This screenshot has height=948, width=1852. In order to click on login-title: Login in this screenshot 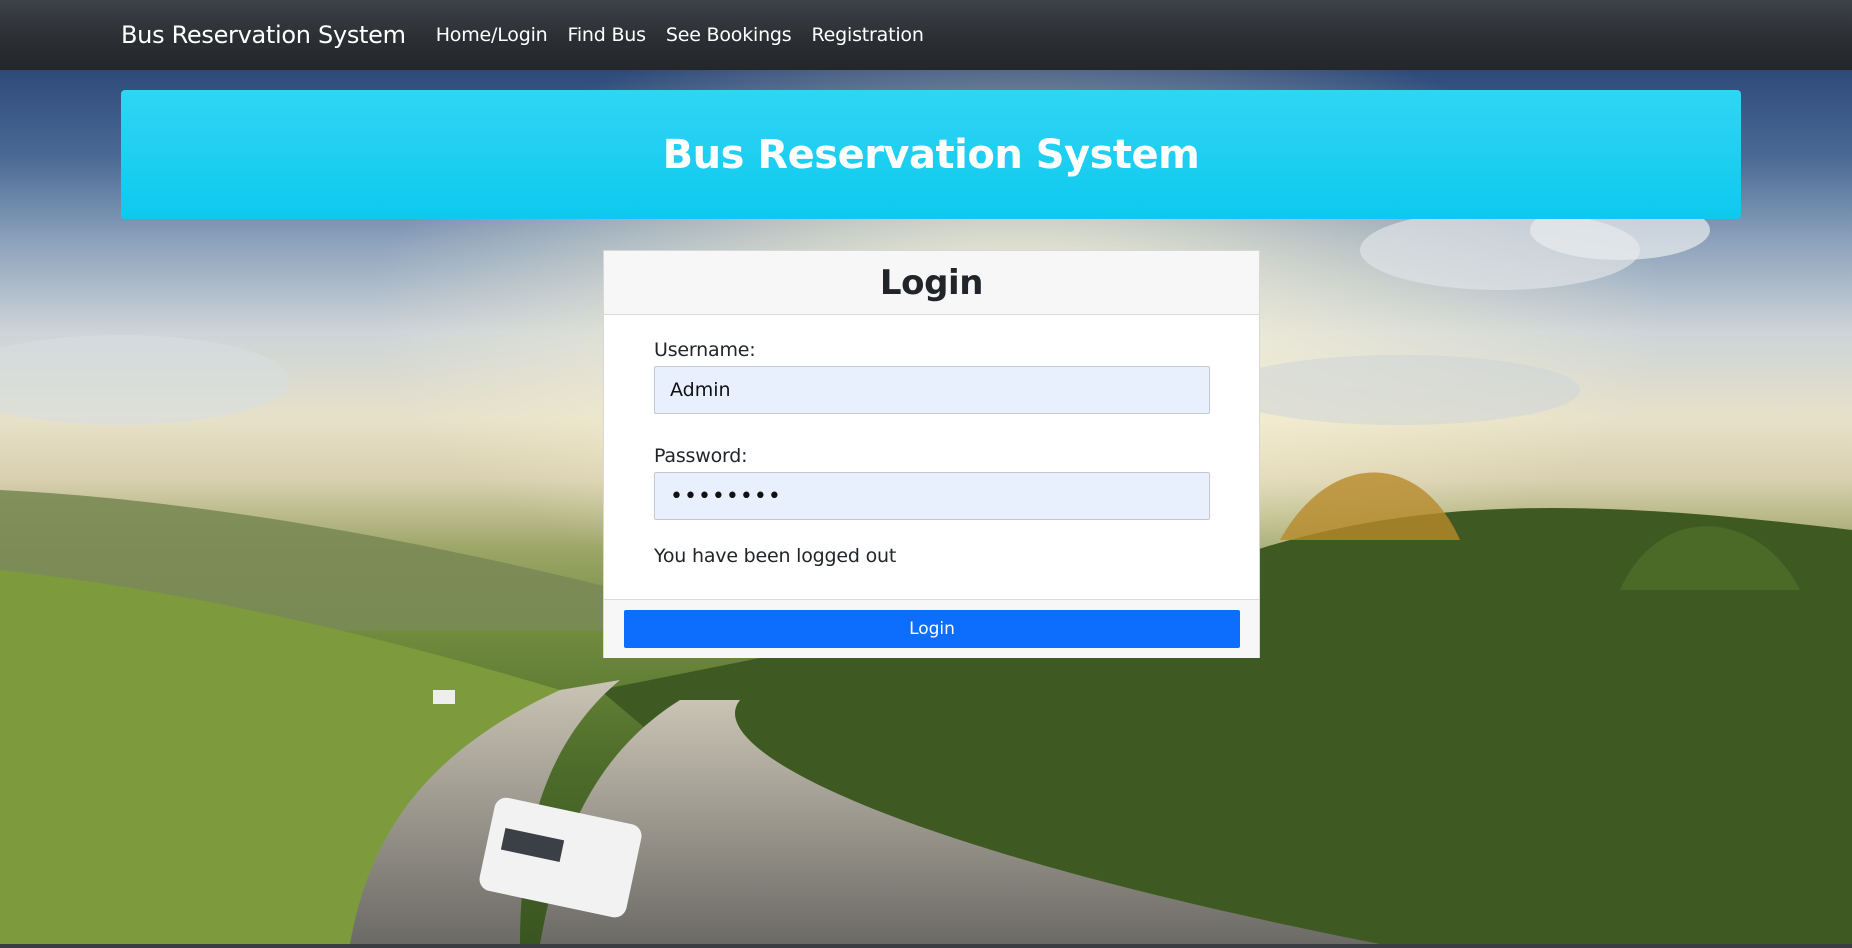, I will do `click(931, 282)`.